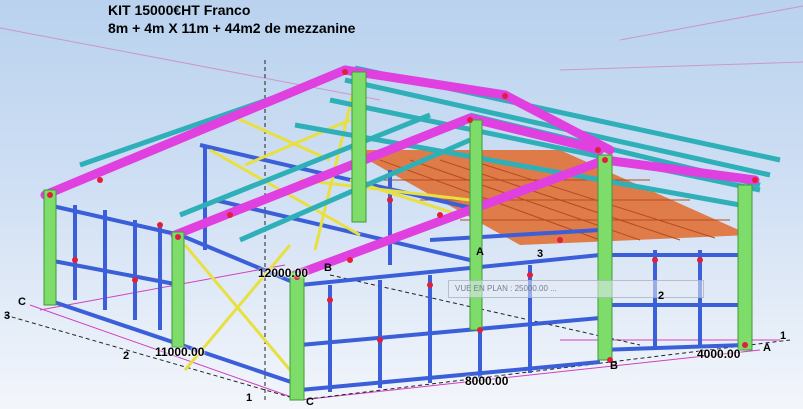  What do you see at coordinates (661, 296) in the screenshot?
I see `axis-label-2-right: 2` at bounding box center [661, 296].